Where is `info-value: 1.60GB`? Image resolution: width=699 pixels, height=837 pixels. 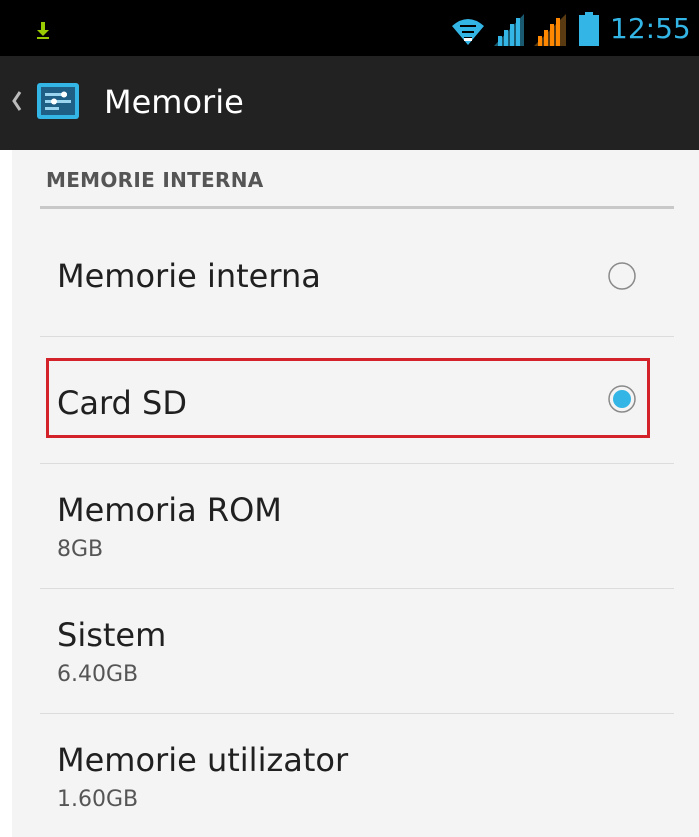
info-value: 1.60GB is located at coordinates (98, 799).